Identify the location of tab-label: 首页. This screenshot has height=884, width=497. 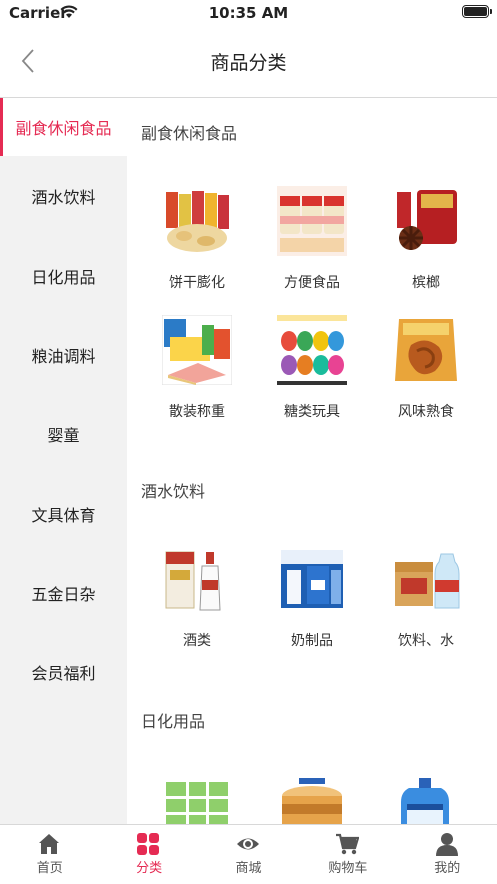
(49, 868).